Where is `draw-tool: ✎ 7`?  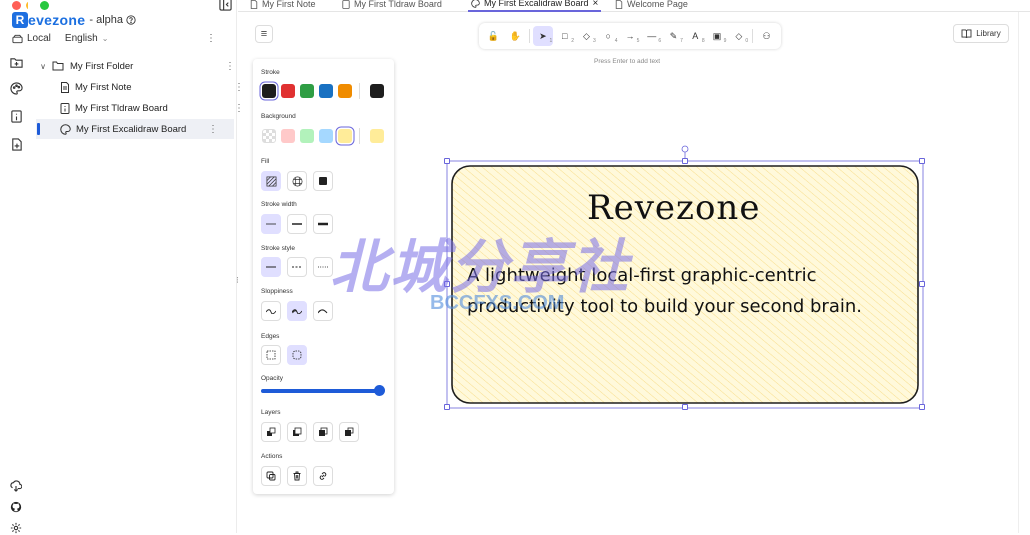
draw-tool: ✎ 7 is located at coordinates (673, 36).